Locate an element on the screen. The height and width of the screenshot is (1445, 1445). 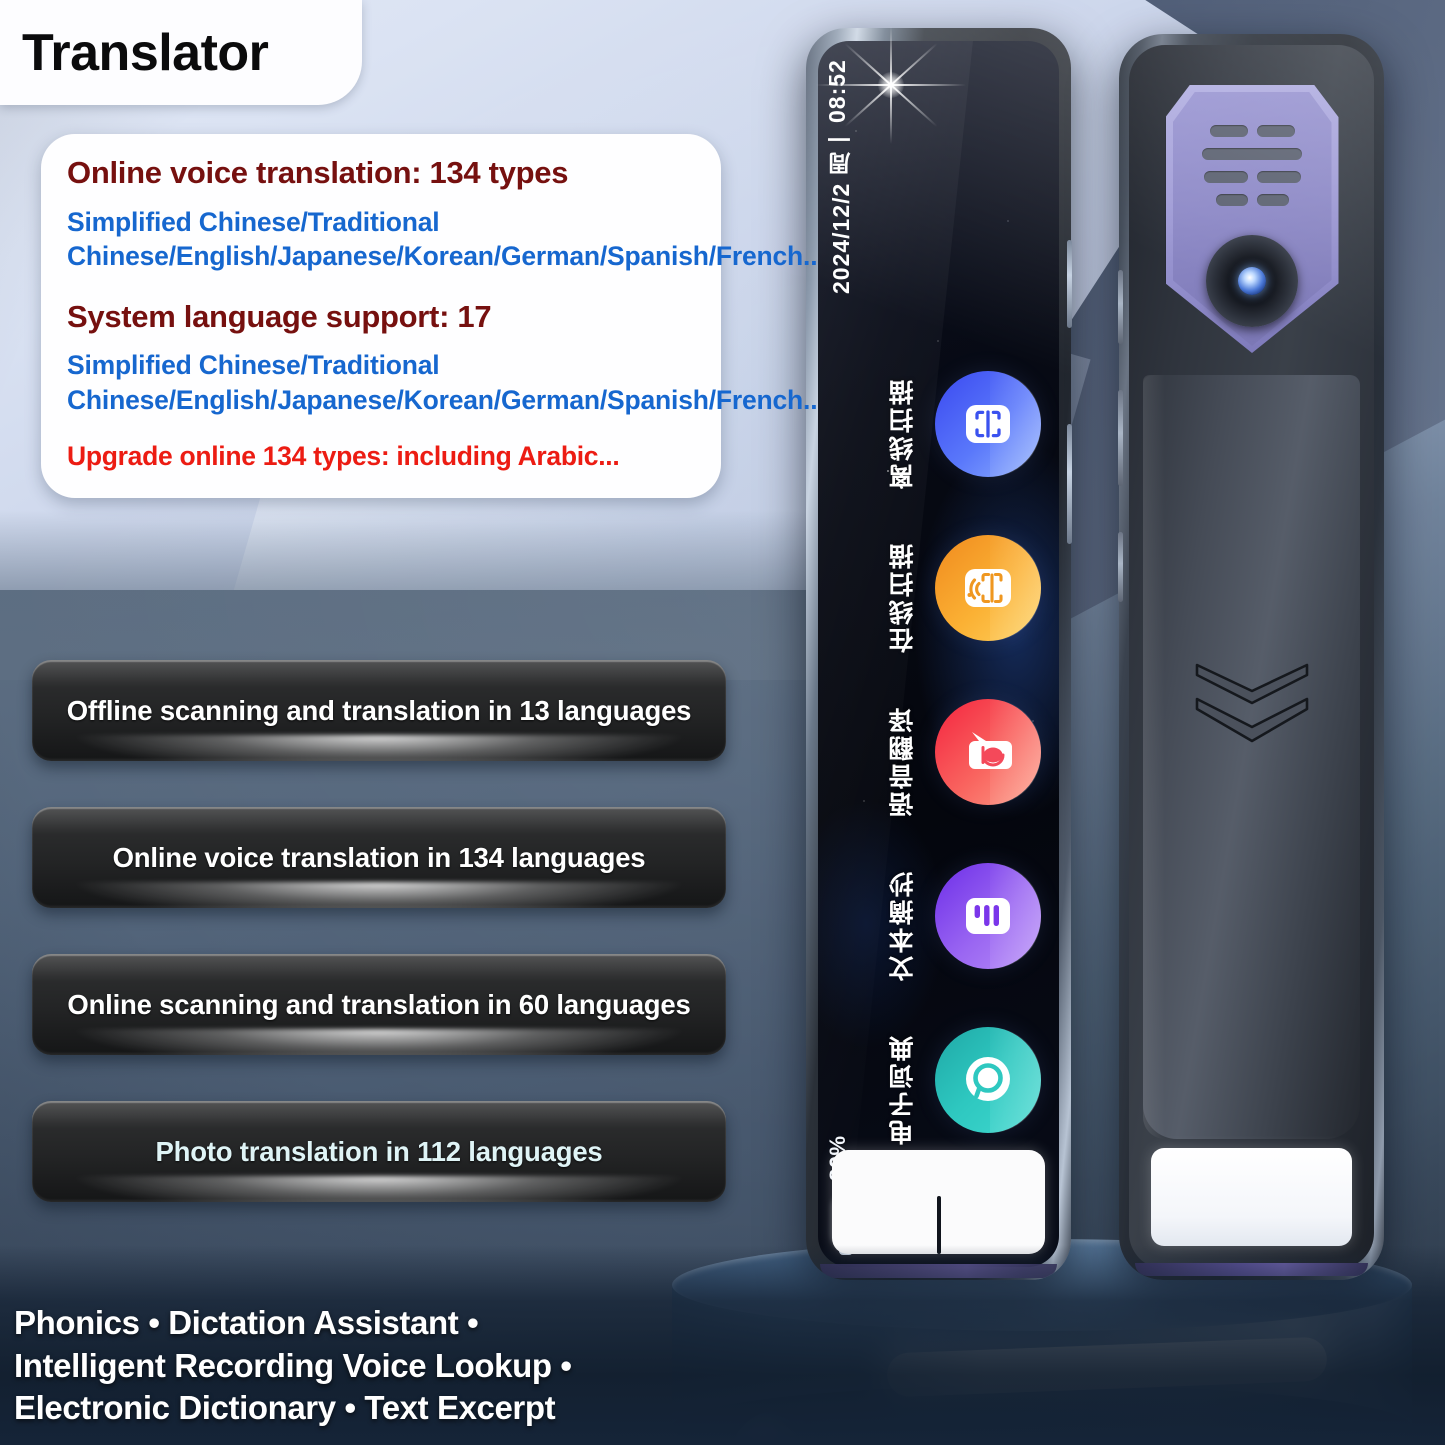
info-heading-system-language: System language support: 17 is located at coordinates (279, 316).